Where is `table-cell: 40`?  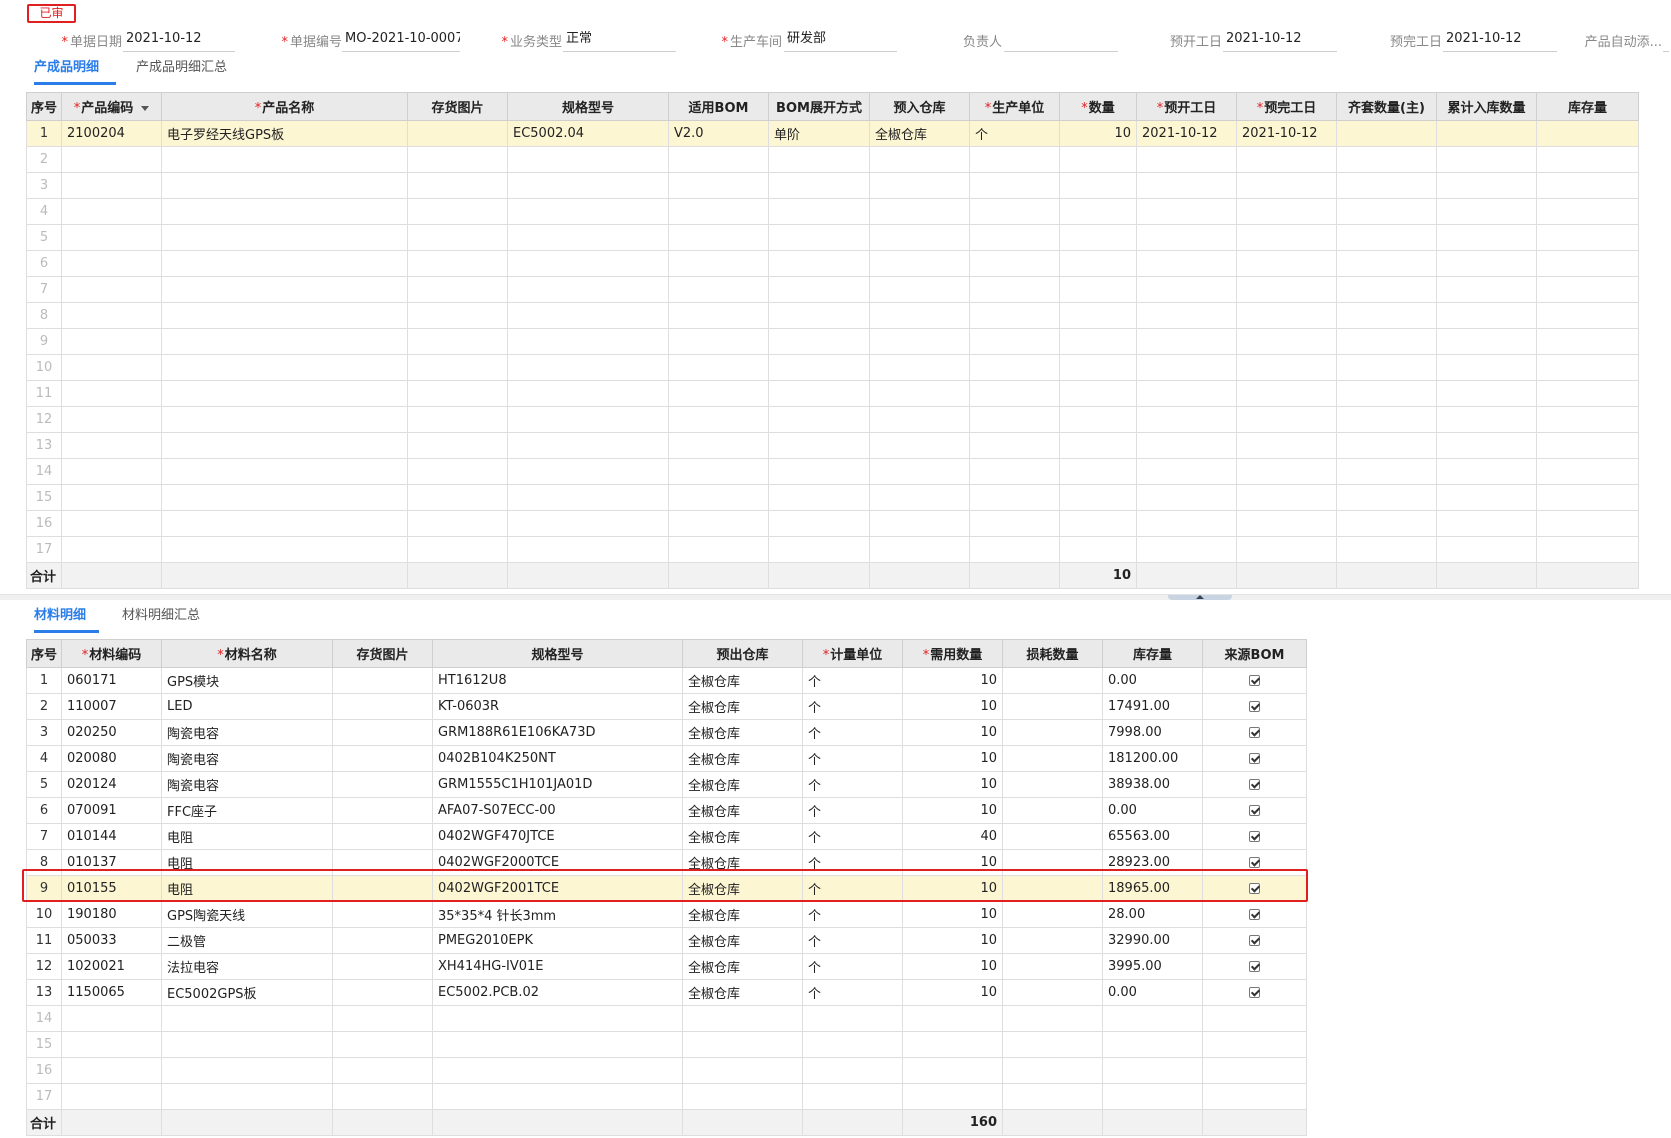
table-cell: 40 is located at coordinates (952, 836).